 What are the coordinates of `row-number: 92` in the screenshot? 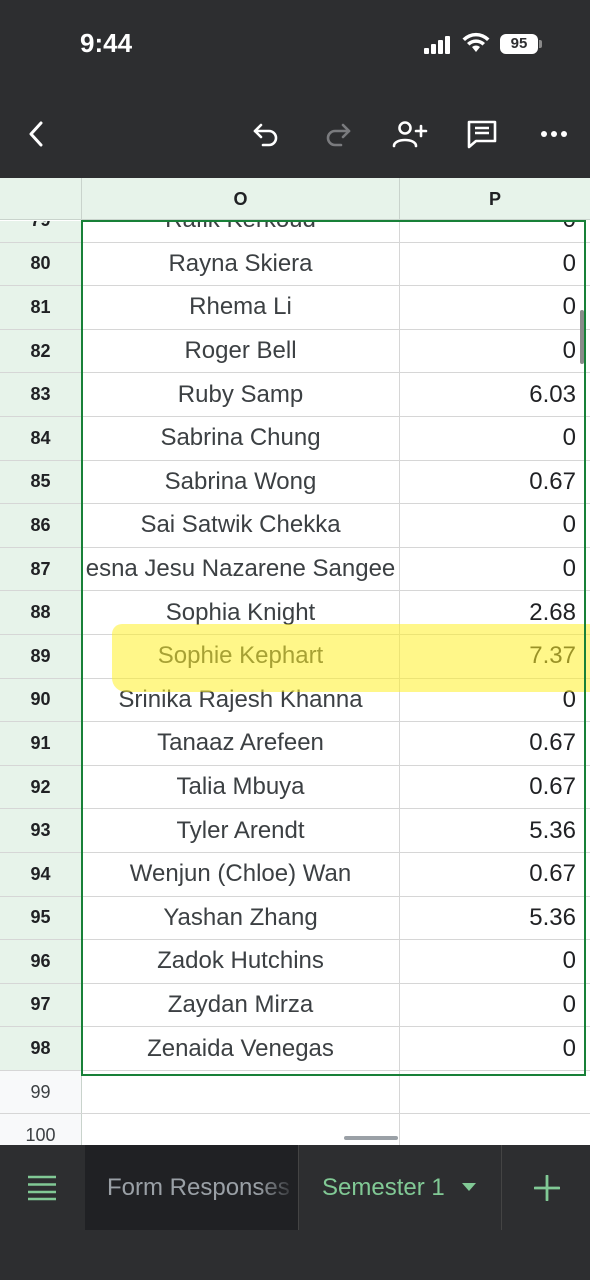 It's located at (41, 787).